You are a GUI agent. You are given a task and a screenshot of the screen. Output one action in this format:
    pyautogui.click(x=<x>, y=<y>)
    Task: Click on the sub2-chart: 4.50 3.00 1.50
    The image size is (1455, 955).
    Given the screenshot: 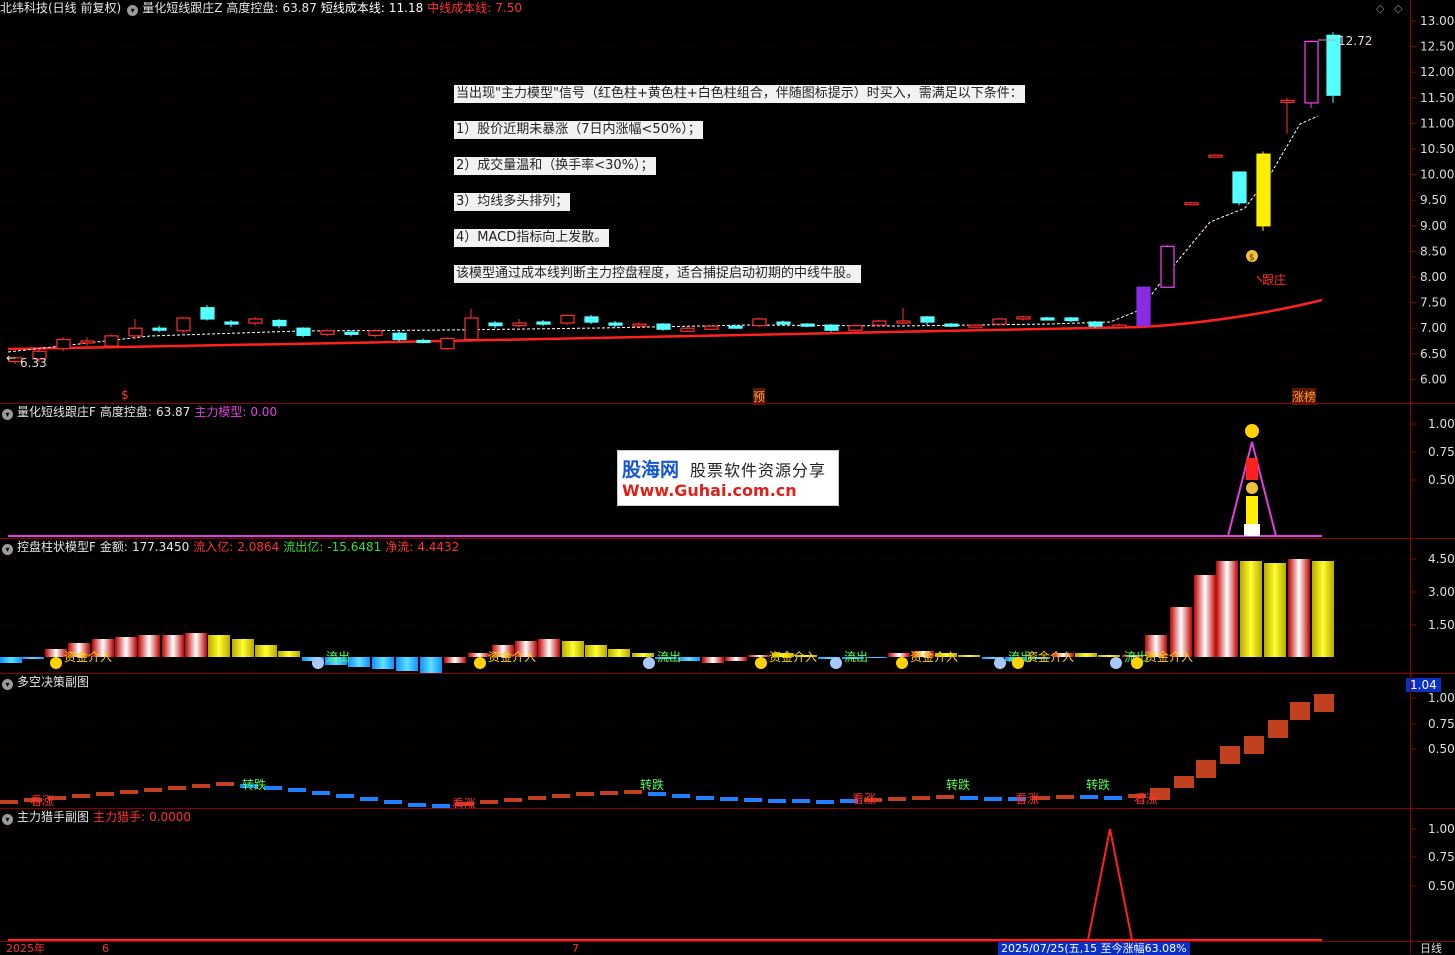 What is the action you would take?
    pyautogui.click(x=727, y=606)
    